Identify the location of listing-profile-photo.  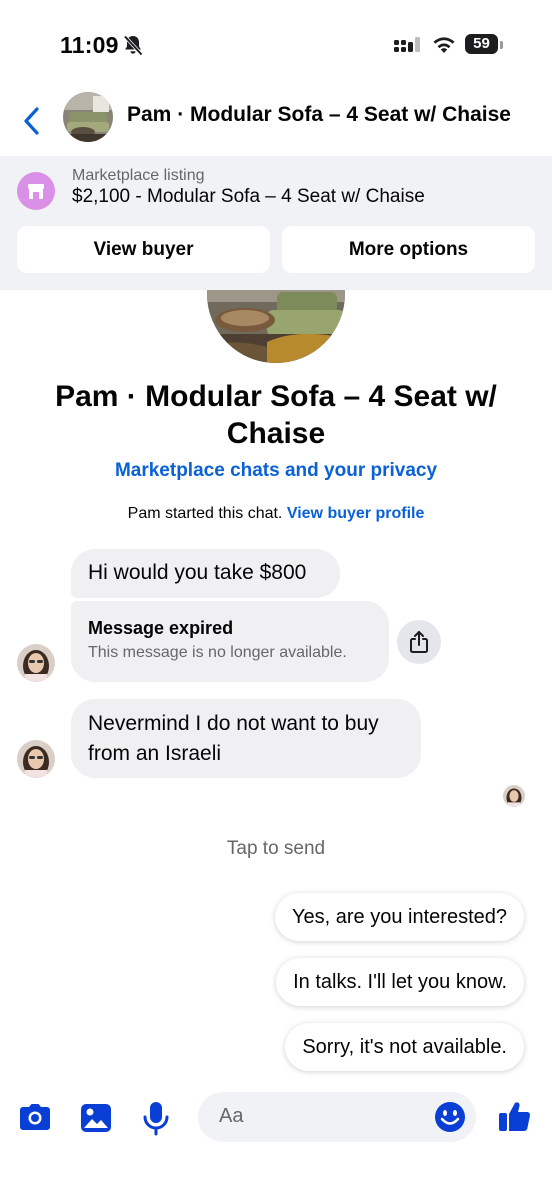
(276, 326).